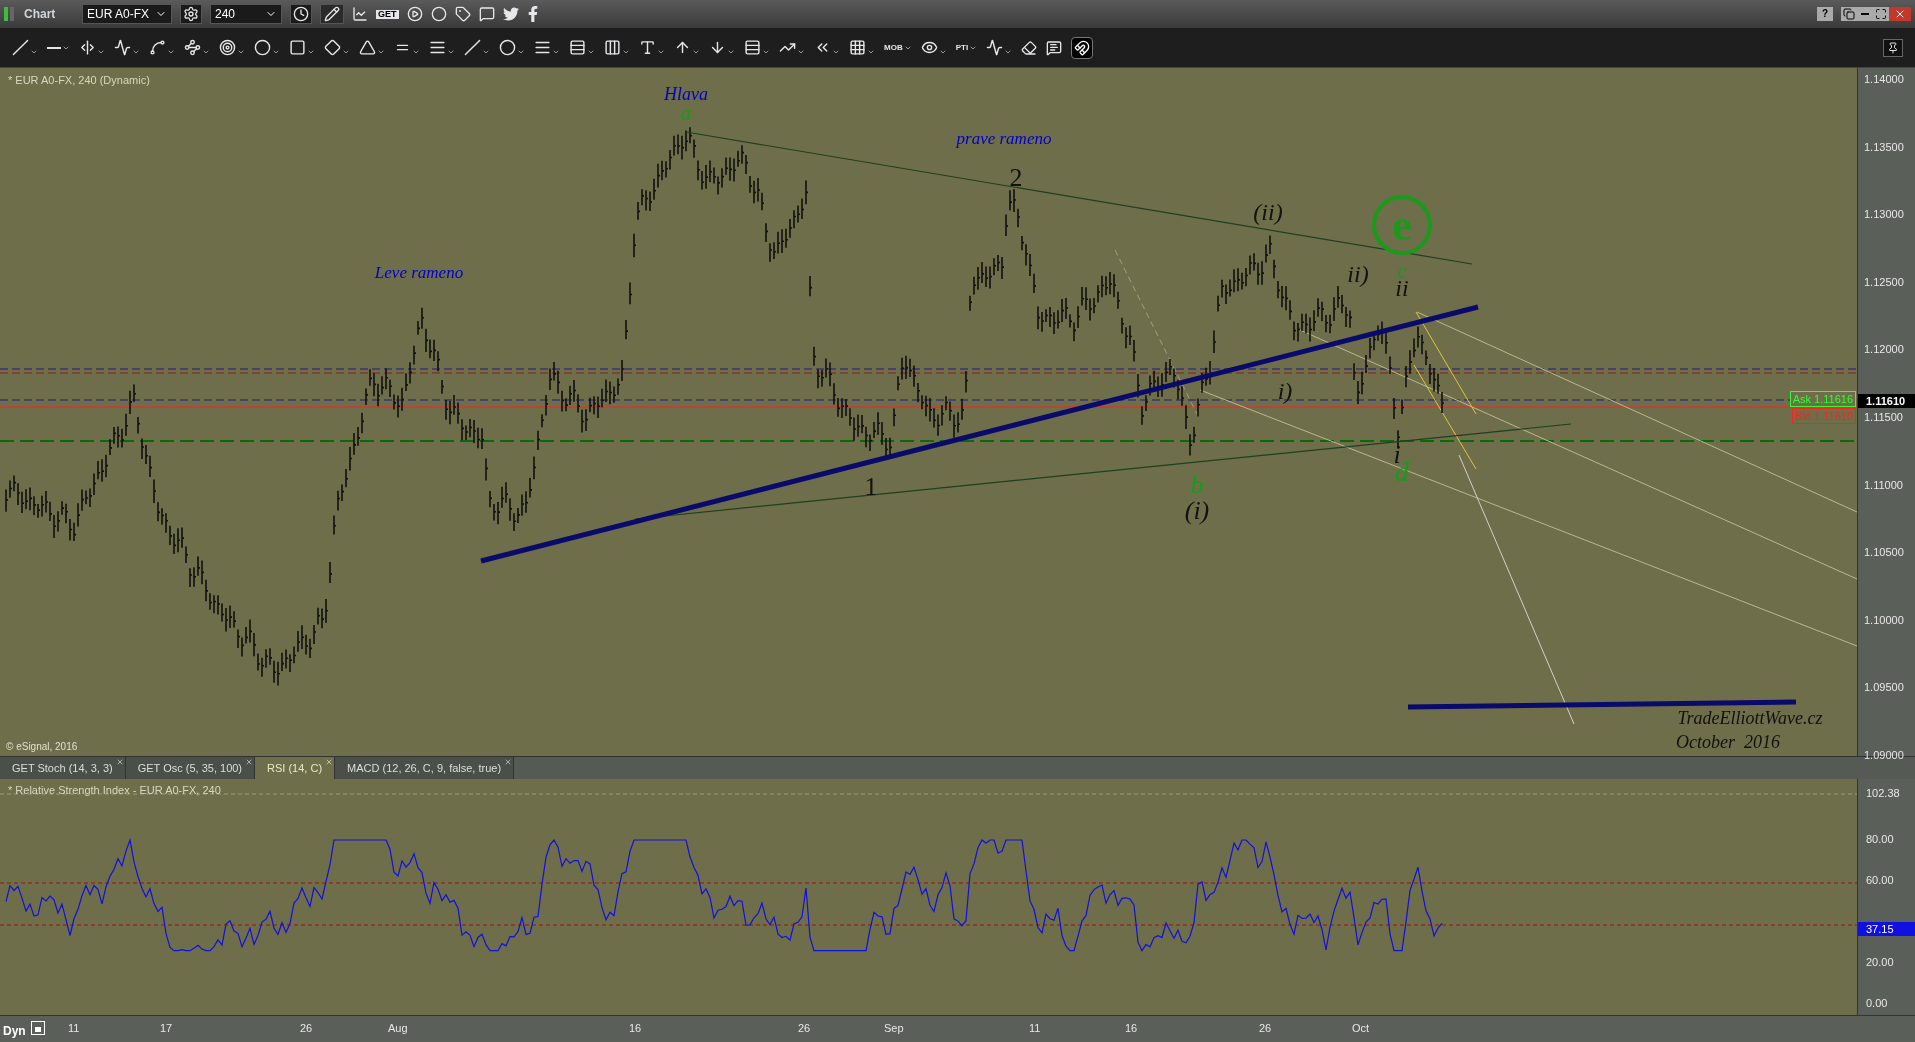  I want to click on indicator-tab: GET Osc (5, 35, 100), so click(190, 768).